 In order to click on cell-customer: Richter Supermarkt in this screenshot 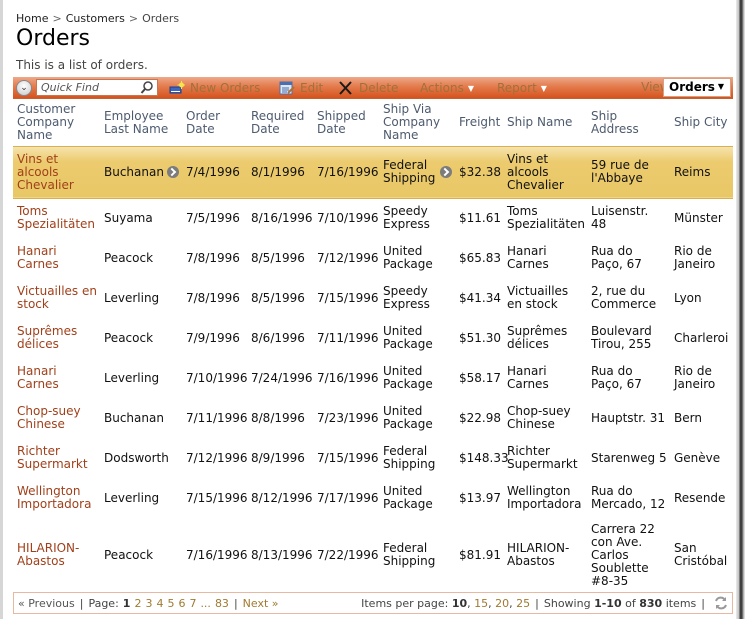, I will do `click(56, 458)`.